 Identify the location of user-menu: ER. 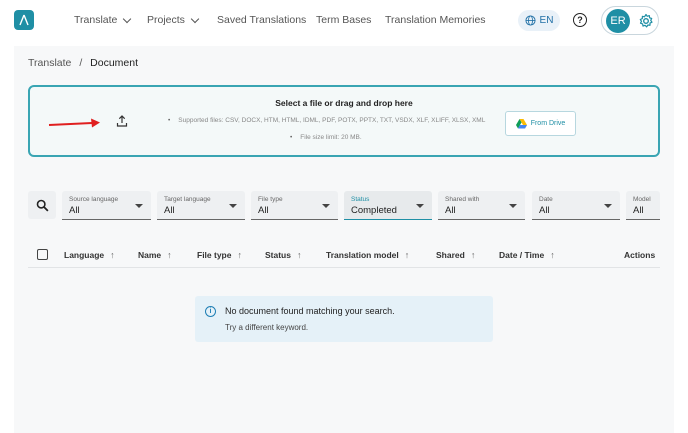
(630, 20).